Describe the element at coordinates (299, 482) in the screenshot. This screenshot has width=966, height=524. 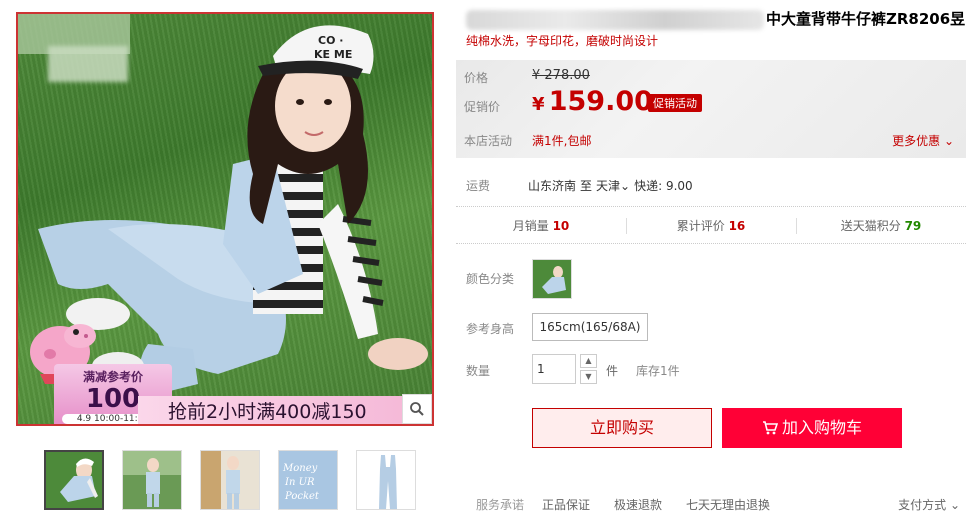
I see `svg-text: In UR` at that location.